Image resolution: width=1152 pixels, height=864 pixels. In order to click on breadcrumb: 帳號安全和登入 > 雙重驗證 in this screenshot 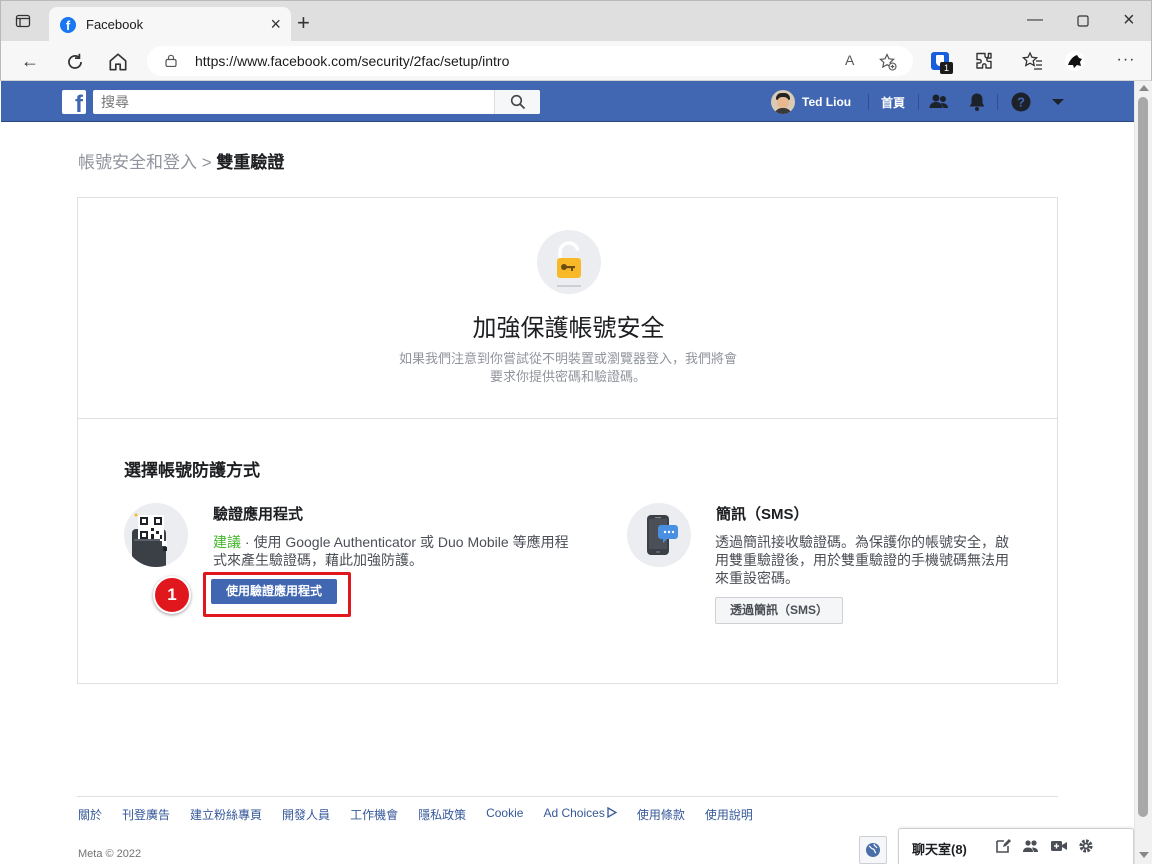, I will do `click(181, 160)`.